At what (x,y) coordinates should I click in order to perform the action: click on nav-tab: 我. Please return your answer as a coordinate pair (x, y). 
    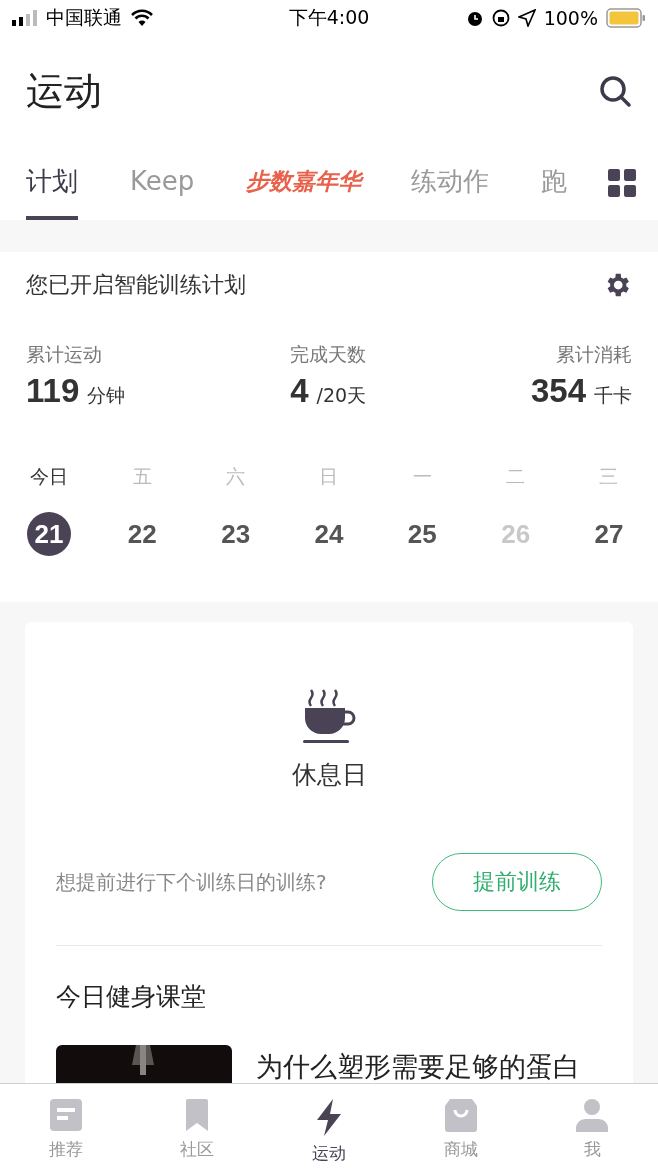
    Looking at the image, I should click on (592, 1134).